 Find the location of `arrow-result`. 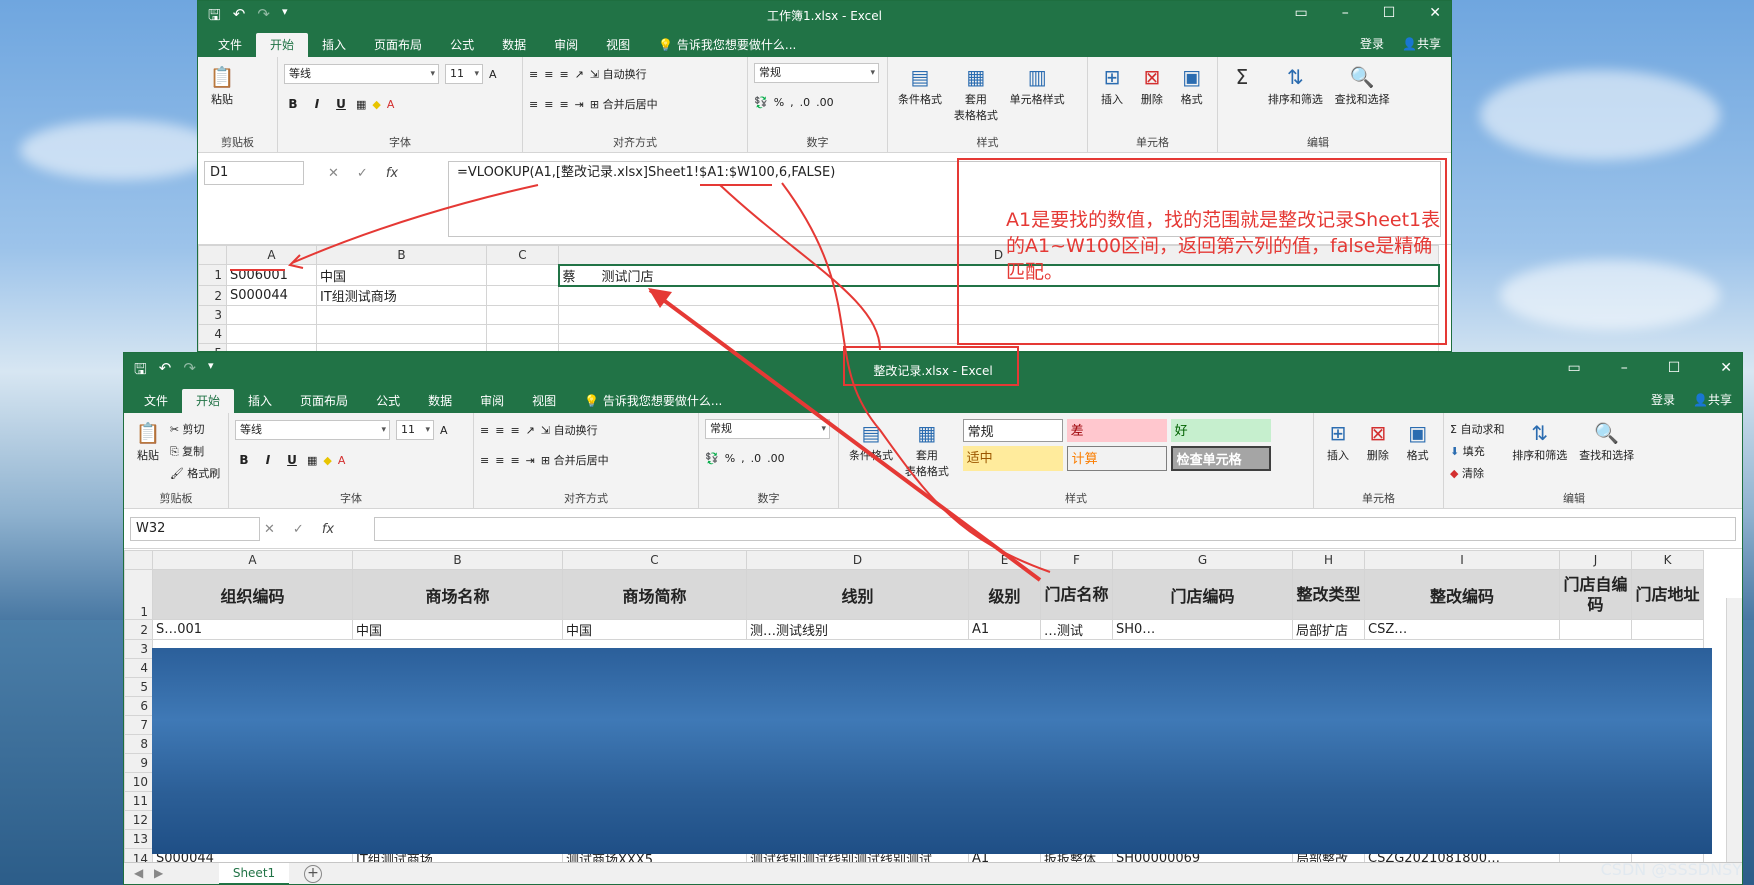

arrow-result is located at coordinates (845, 435).